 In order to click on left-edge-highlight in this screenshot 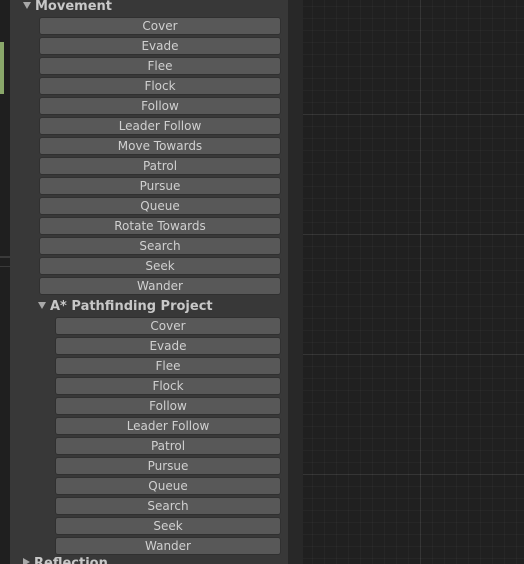, I will do `click(2, 68)`.